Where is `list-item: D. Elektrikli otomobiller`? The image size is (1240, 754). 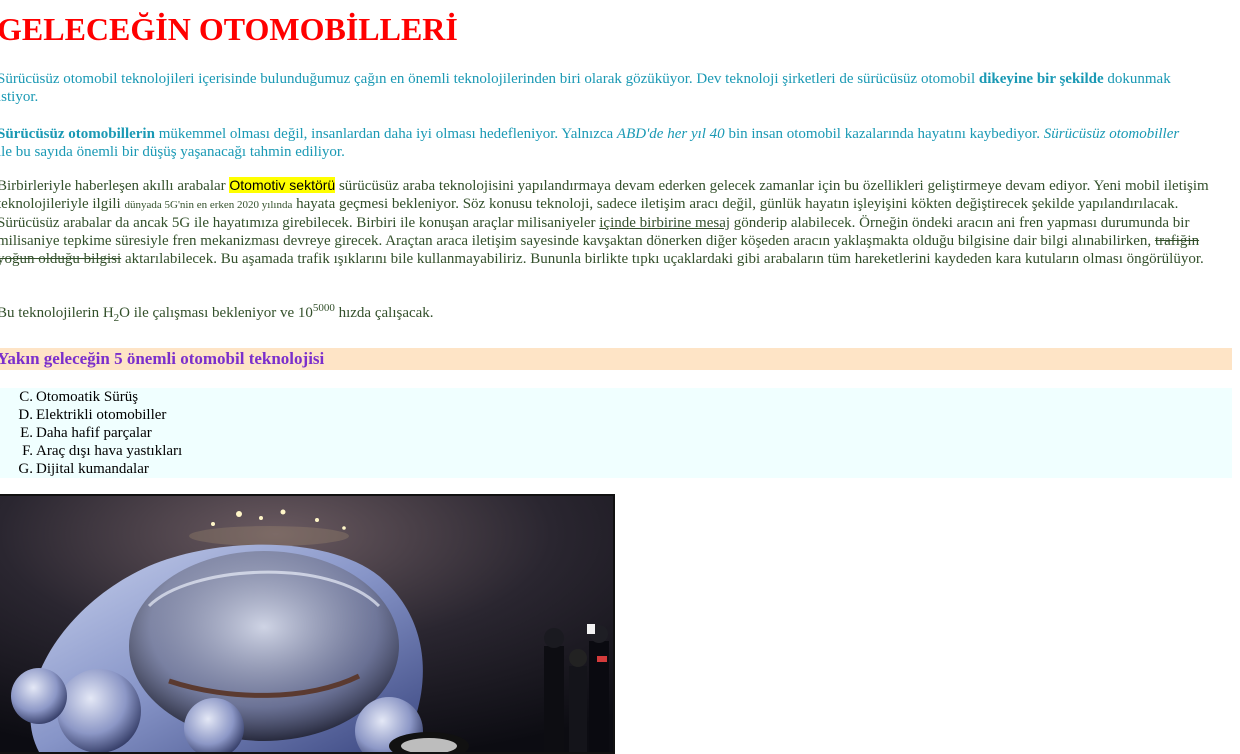
list-item: D. Elektrikli otomobiller is located at coordinates (616, 415).